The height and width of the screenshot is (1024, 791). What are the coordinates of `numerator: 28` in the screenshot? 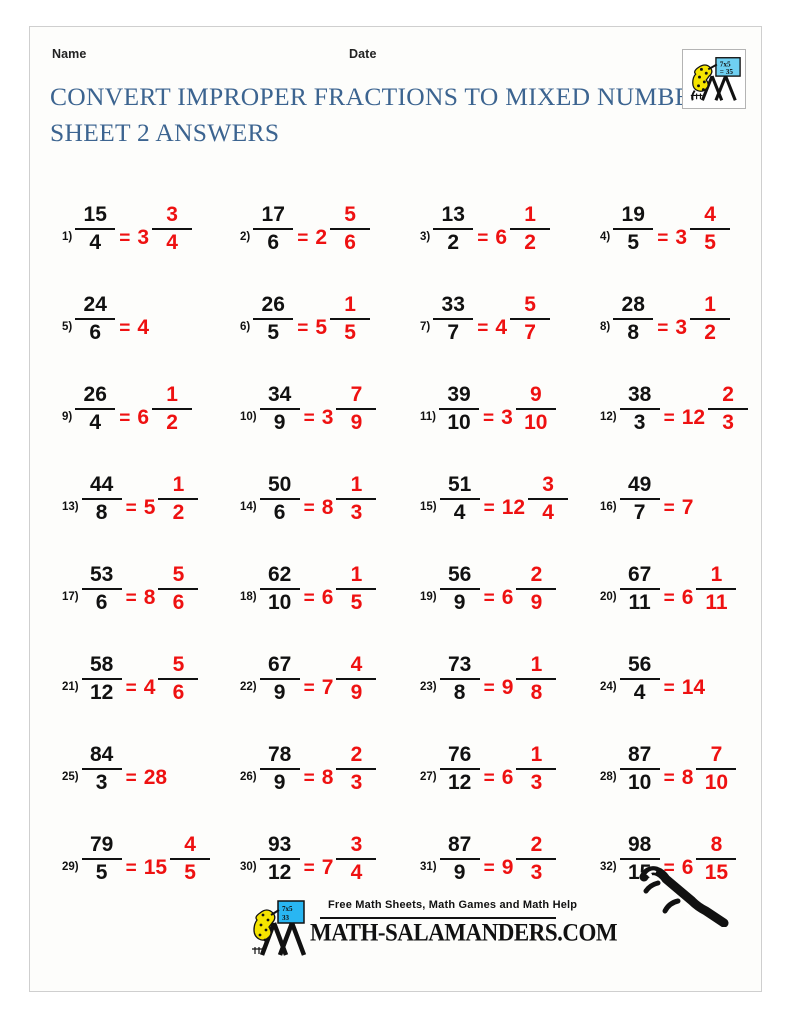 It's located at (633, 304).